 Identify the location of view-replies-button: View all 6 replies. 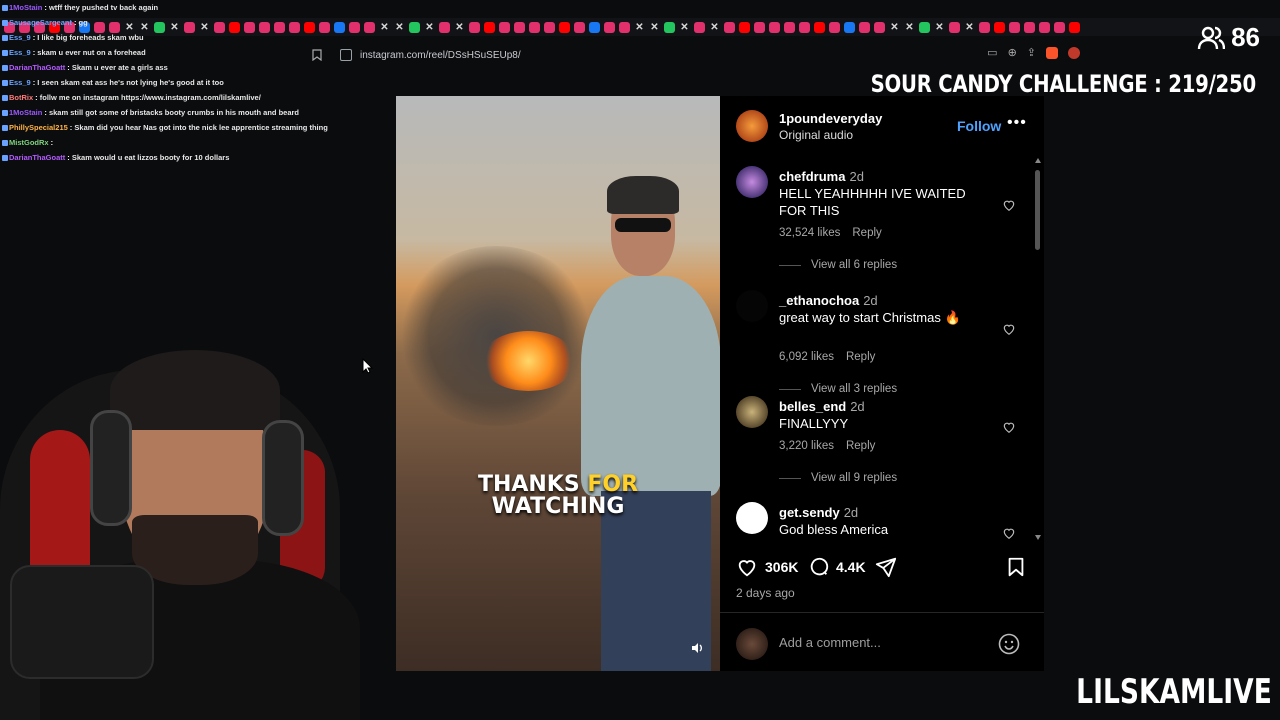
(838, 265).